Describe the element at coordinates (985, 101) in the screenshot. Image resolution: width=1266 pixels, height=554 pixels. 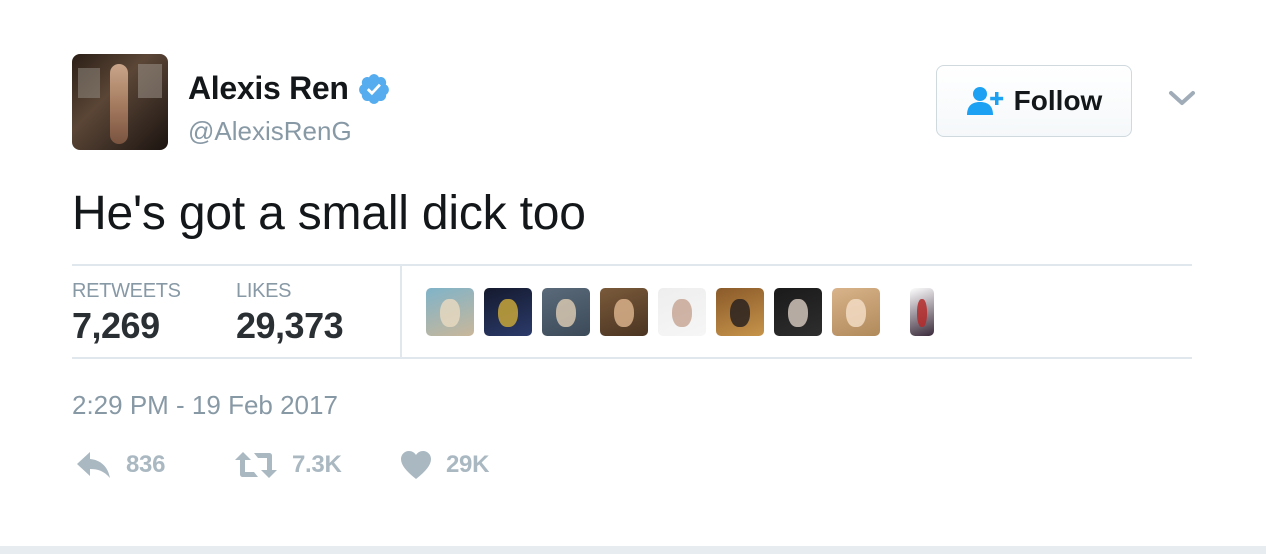
I see `add-user-icon` at that location.